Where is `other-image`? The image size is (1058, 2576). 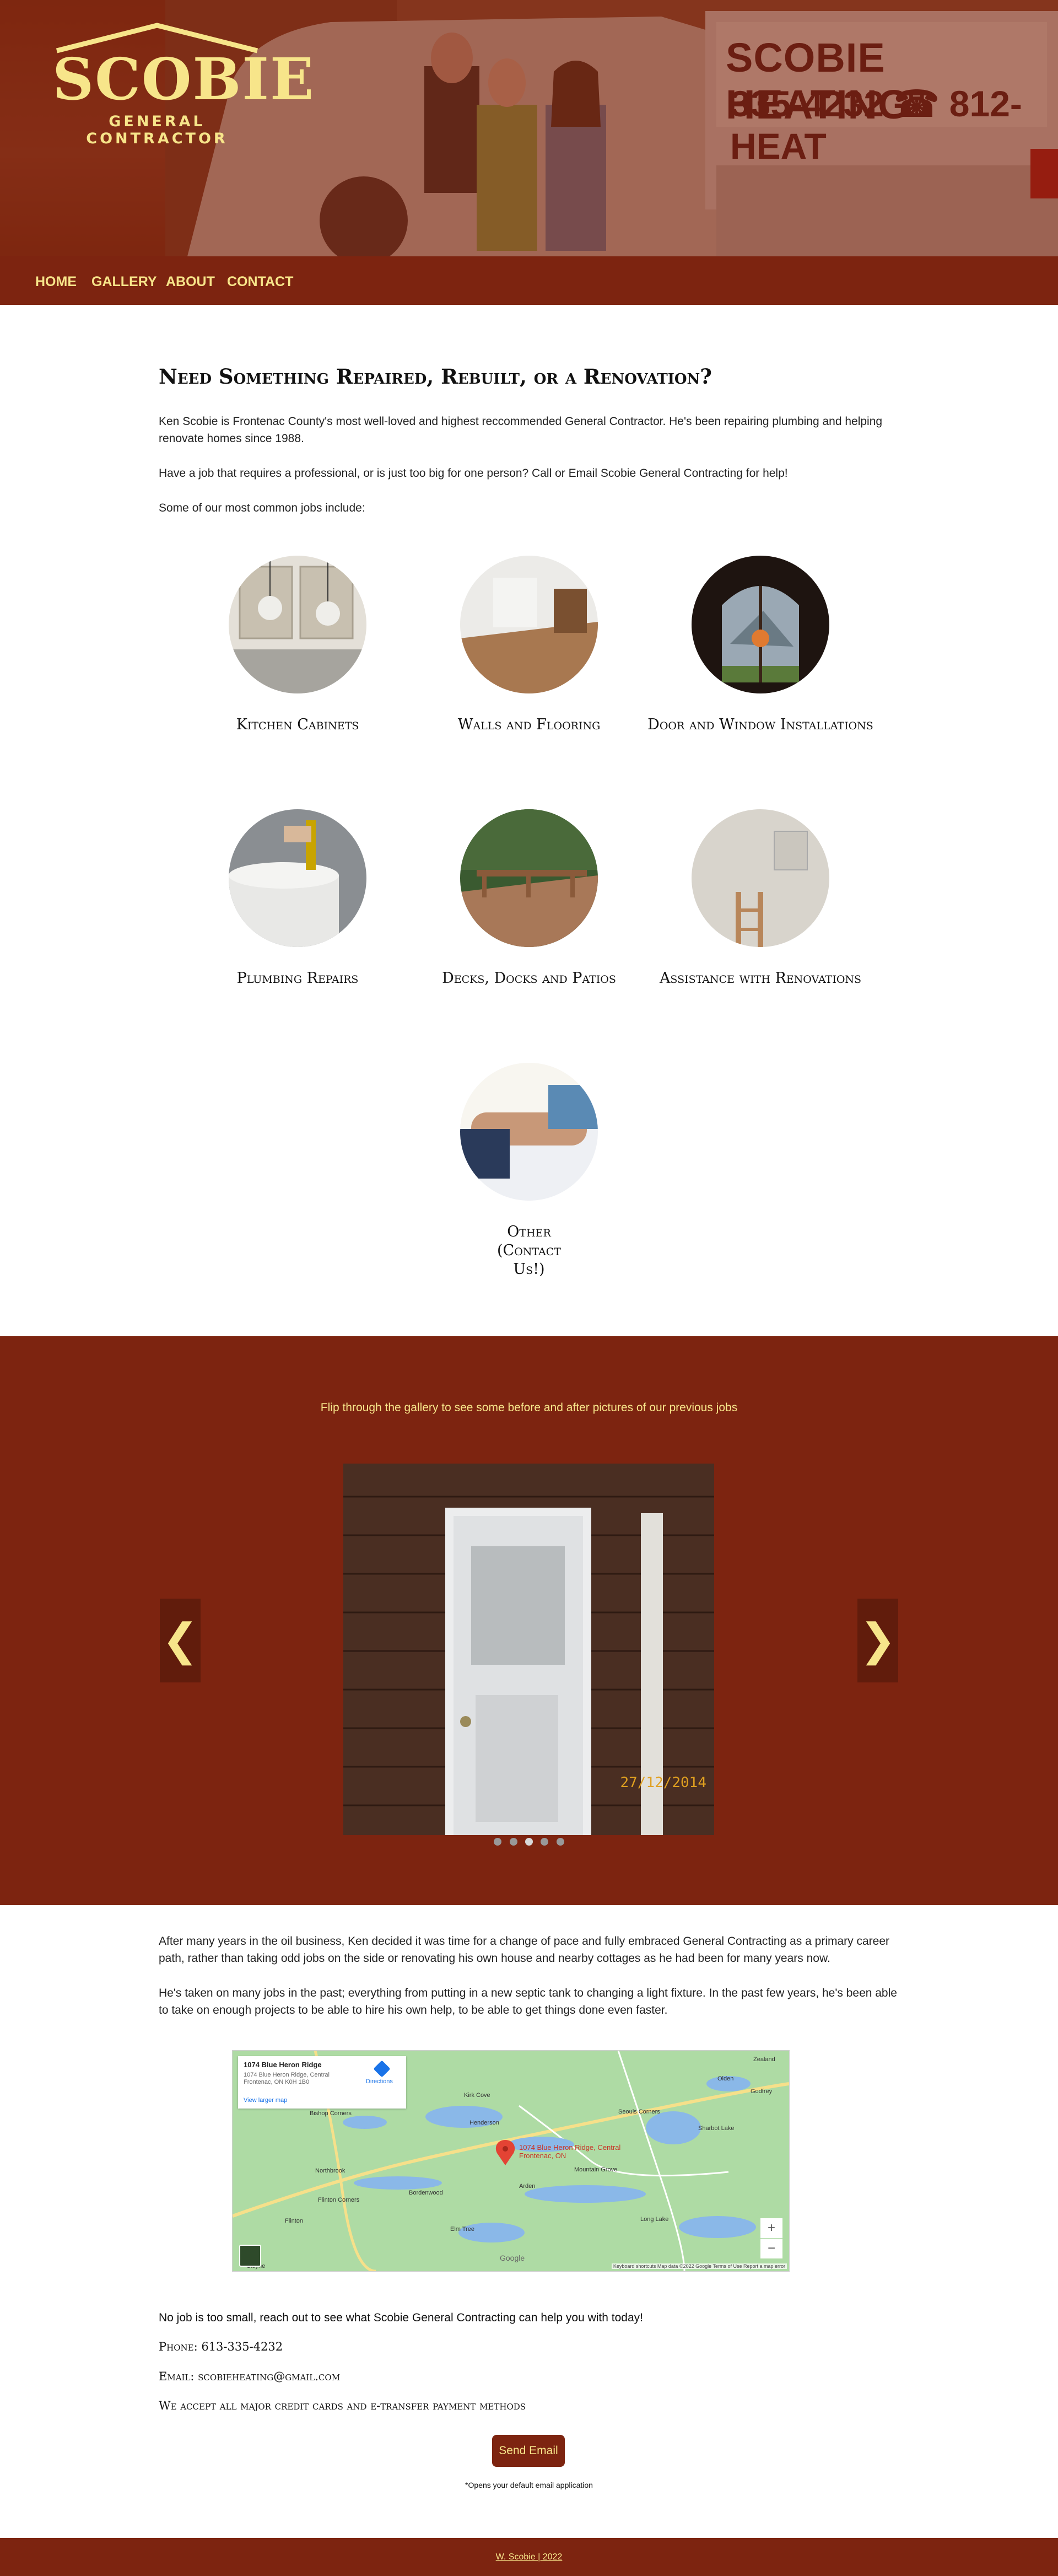 other-image is located at coordinates (529, 1132).